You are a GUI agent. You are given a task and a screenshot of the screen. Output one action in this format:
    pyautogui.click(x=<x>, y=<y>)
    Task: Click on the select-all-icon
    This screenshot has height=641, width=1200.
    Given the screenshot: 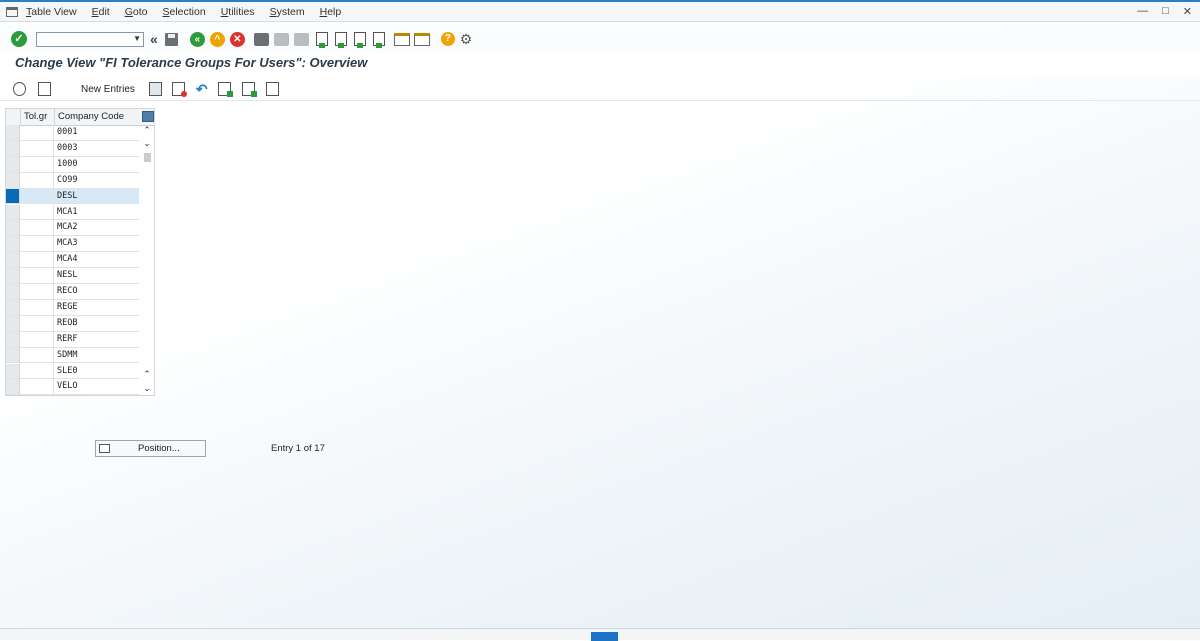 What is the action you would take?
    pyautogui.click(x=225, y=89)
    